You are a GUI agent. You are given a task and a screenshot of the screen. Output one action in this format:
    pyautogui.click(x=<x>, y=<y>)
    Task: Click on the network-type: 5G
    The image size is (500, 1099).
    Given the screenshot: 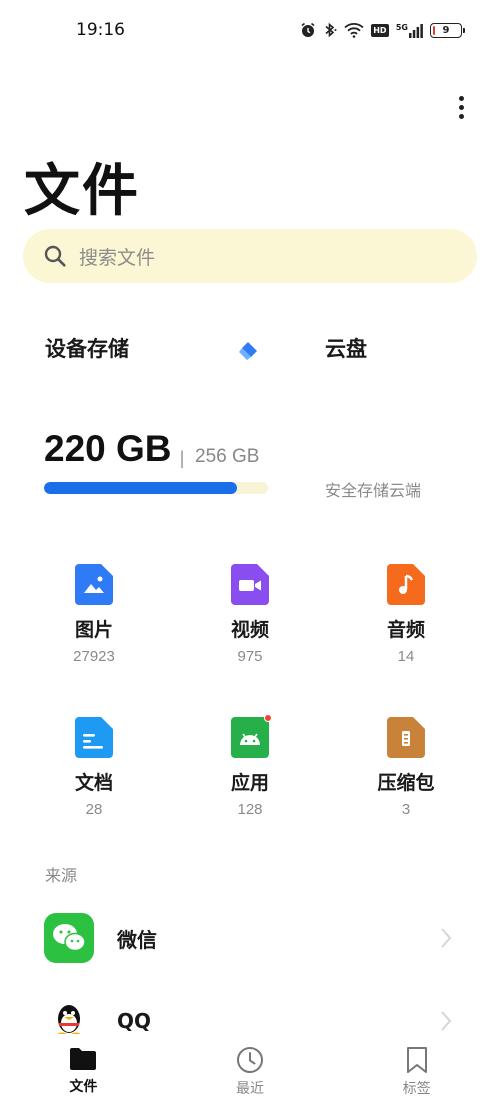 What is the action you would take?
    pyautogui.click(x=401, y=27)
    